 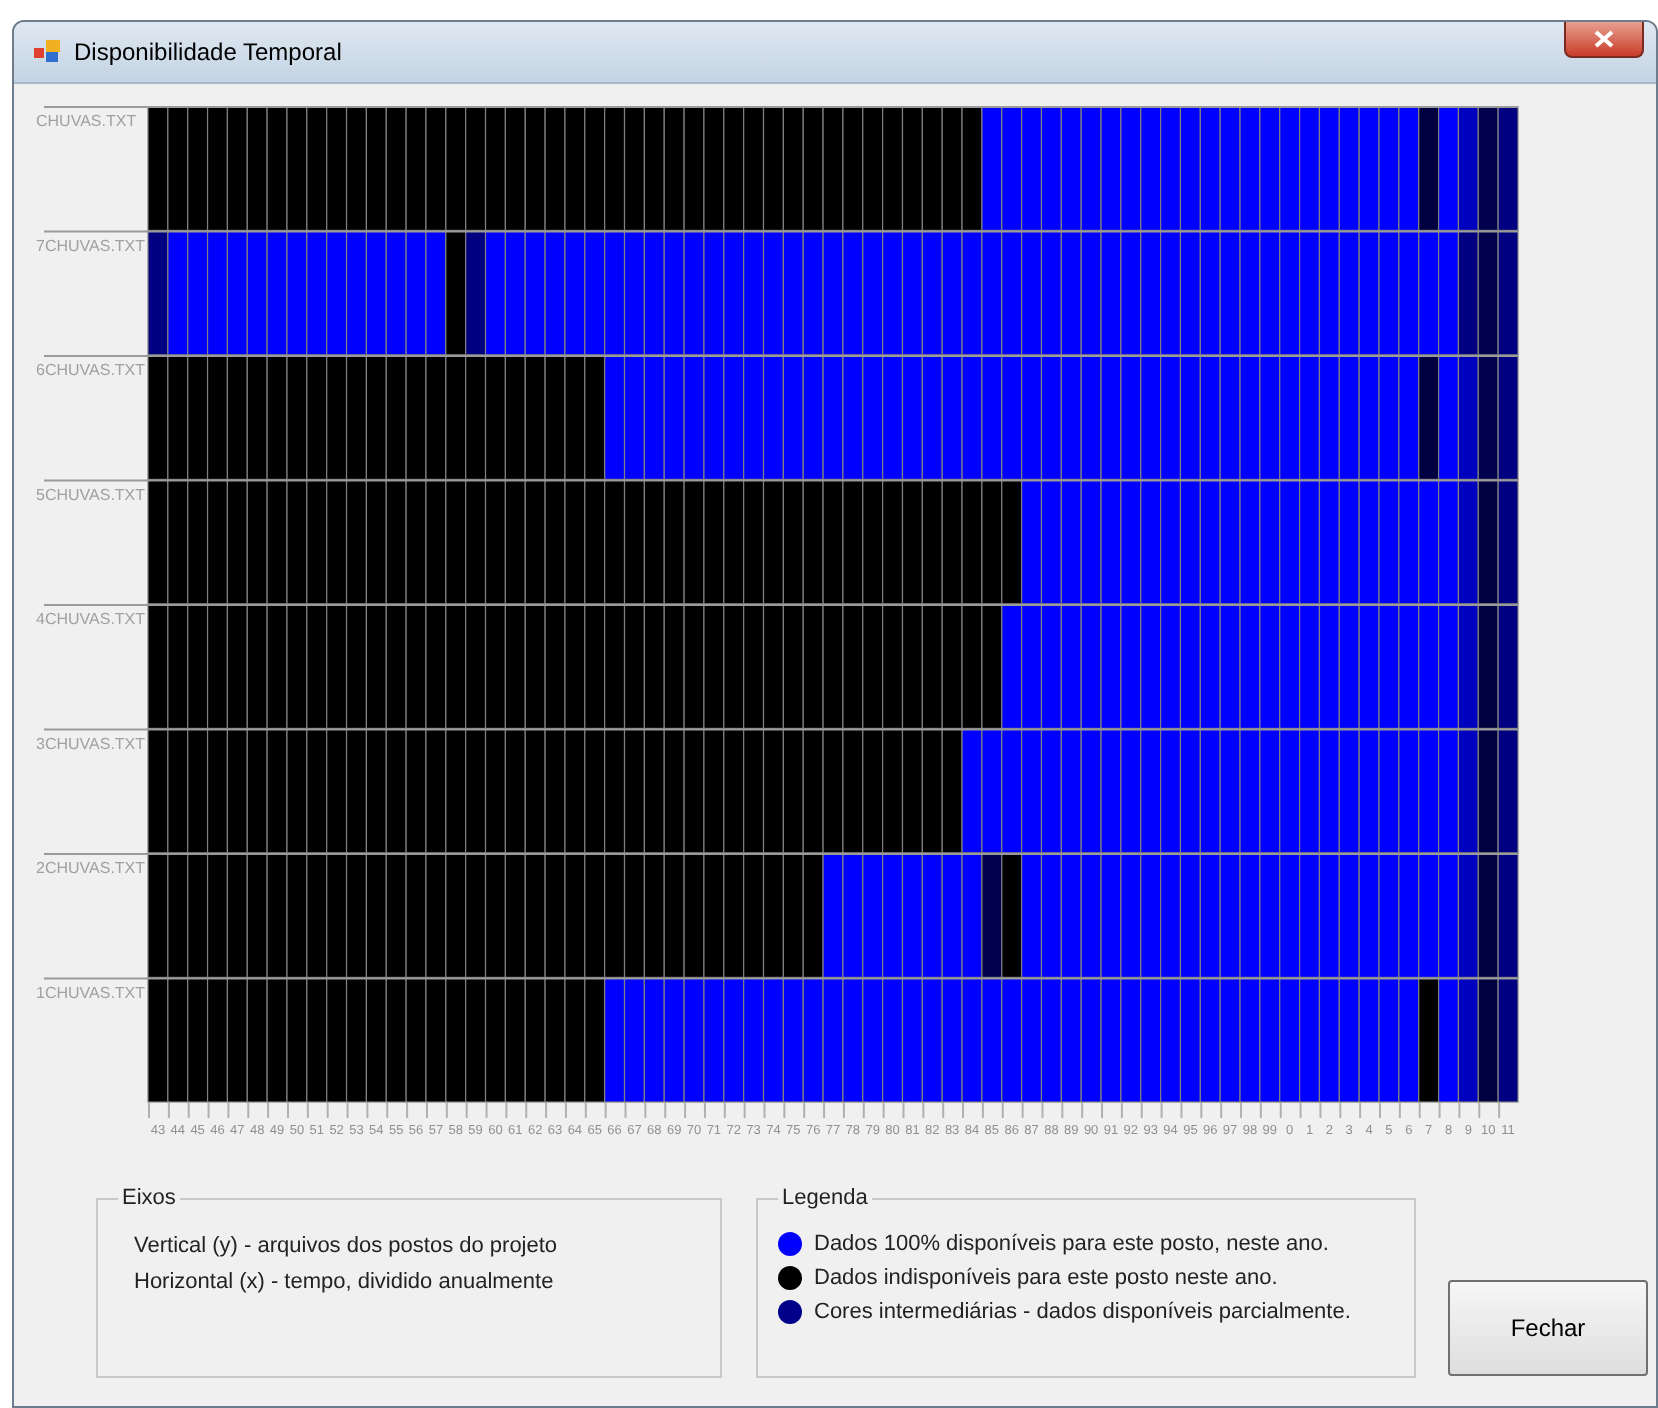 What do you see at coordinates (91, 370) in the screenshot?
I see `row-label: 6CHUVAS.TXT` at bounding box center [91, 370].